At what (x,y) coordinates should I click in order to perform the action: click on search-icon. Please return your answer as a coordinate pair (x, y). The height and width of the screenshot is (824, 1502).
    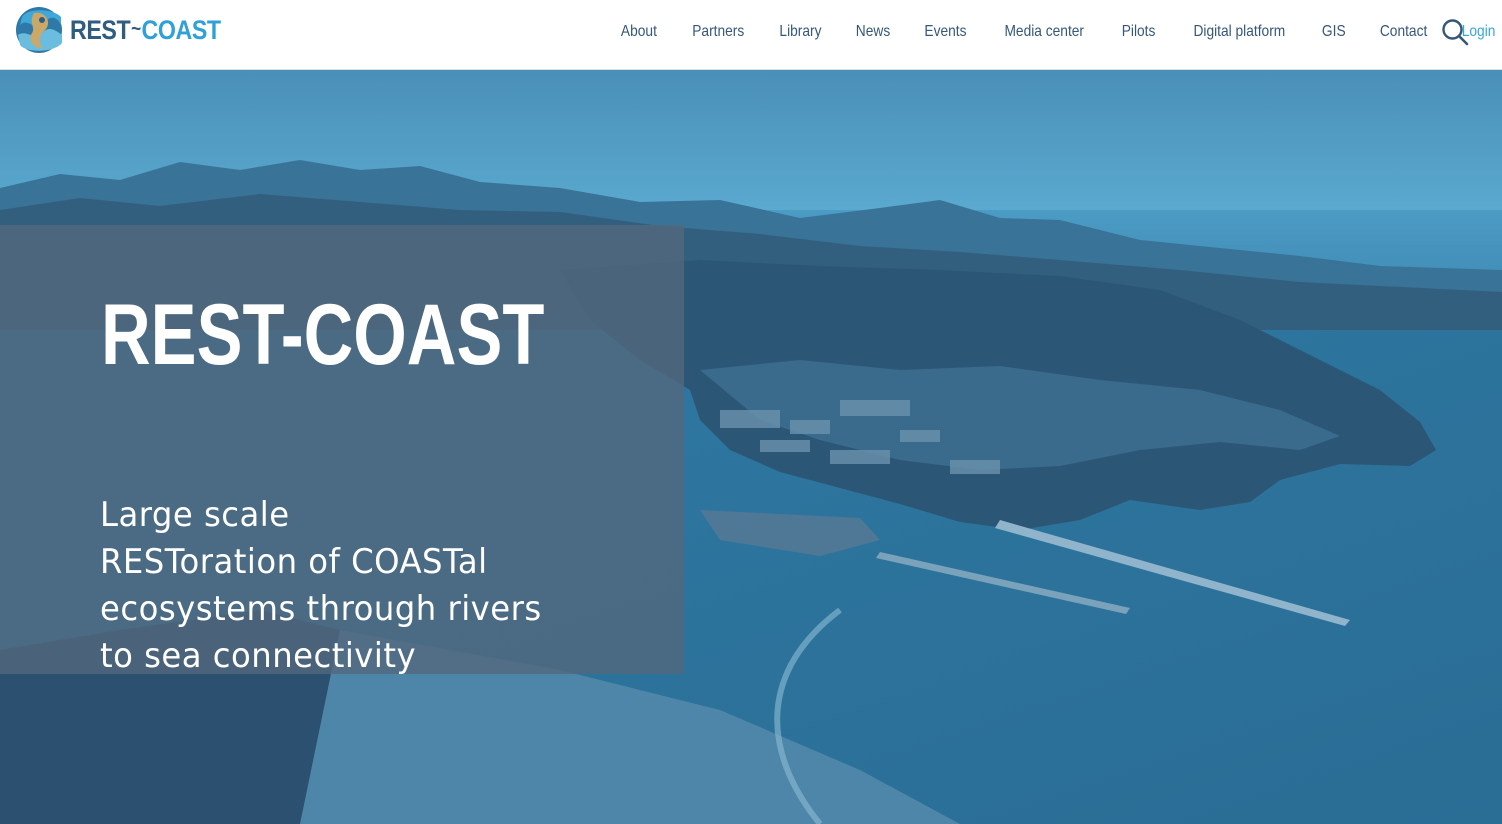
    Looking at the image, I should click on (1455, 32).